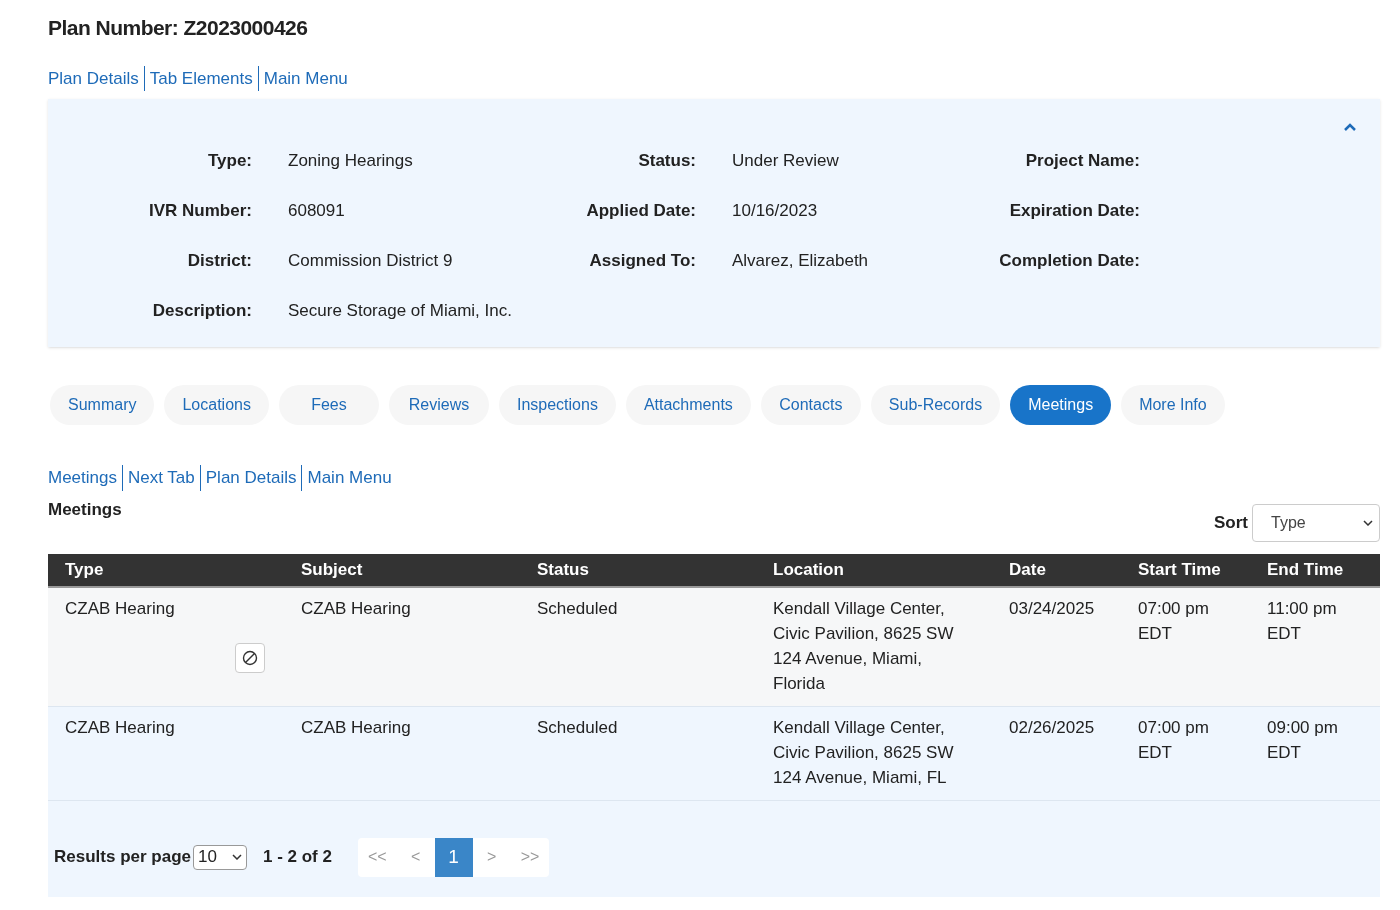 The height and width of the screenshot is (910, 1400). I want to click on column-header: Start Time, so click(1202, 570).